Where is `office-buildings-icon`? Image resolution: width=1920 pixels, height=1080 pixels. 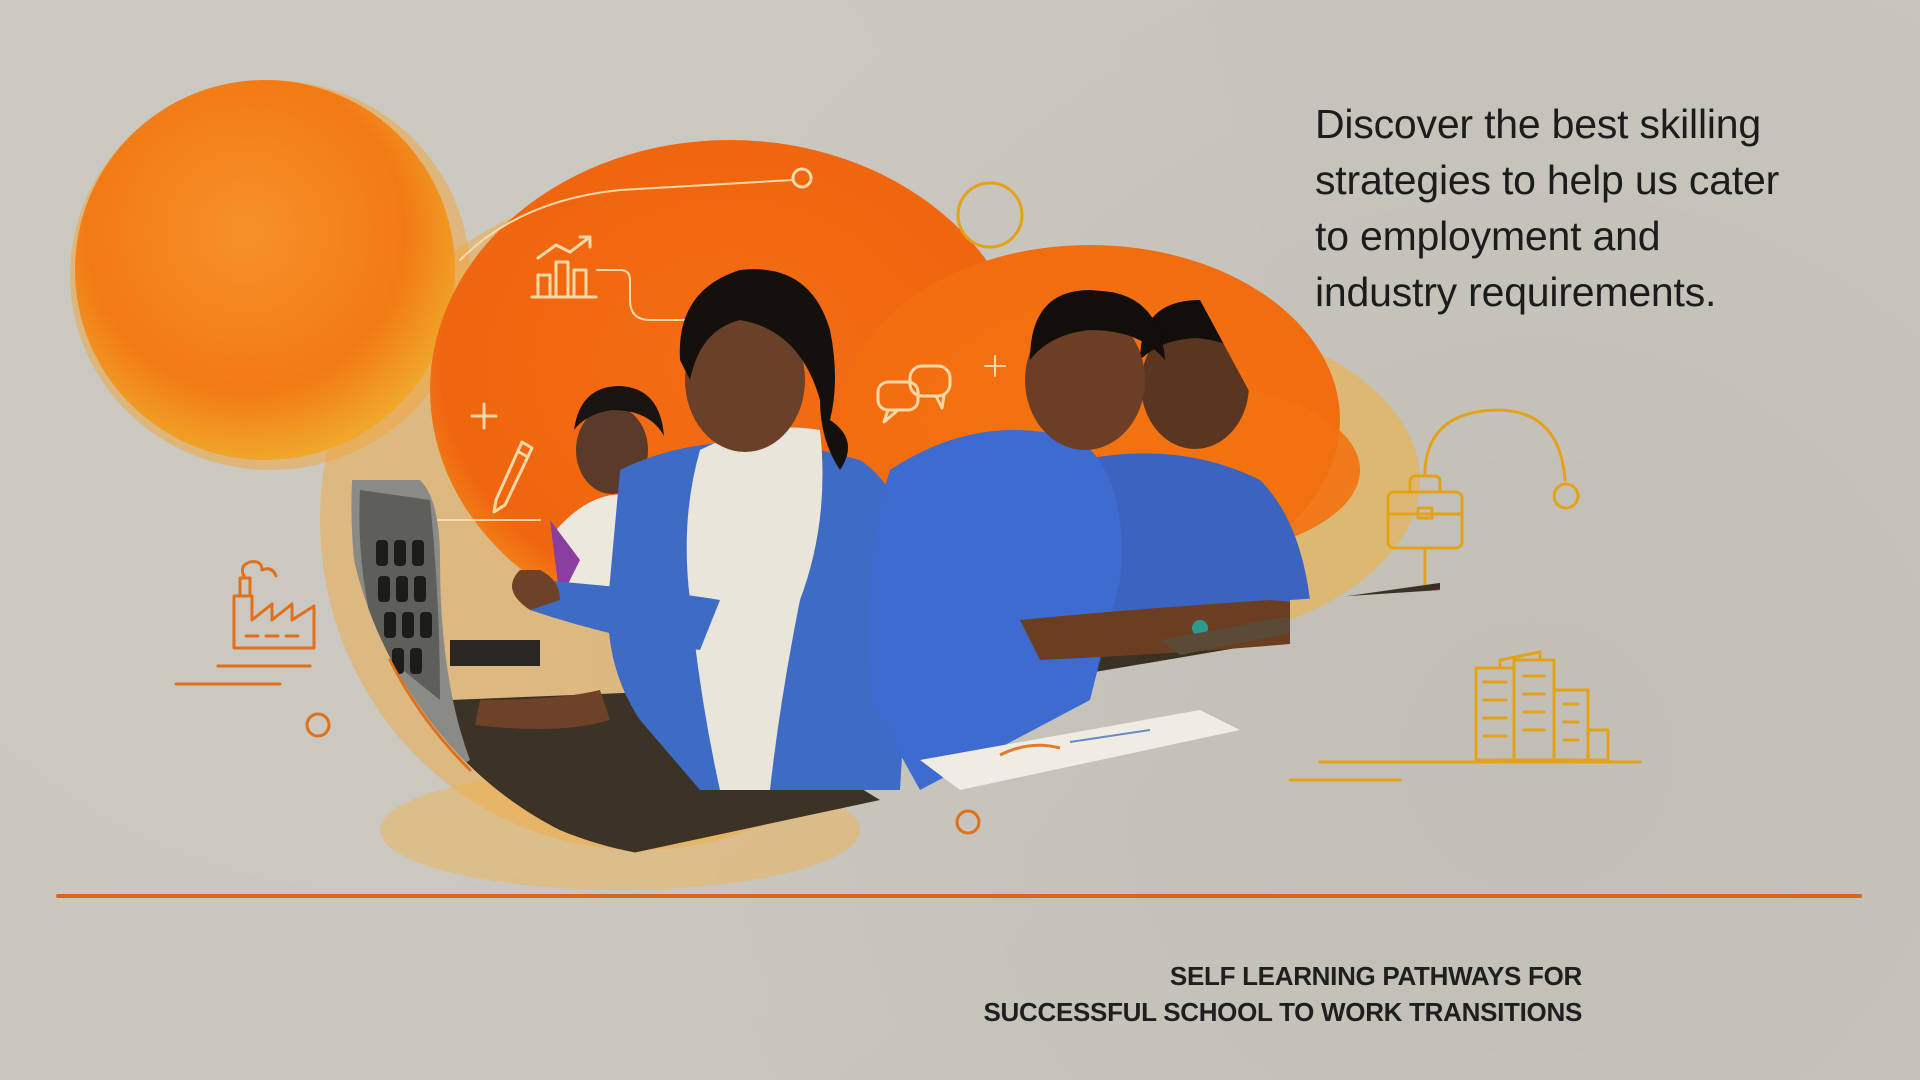
office-buildings-icon is located at coordinates (1542, 706).